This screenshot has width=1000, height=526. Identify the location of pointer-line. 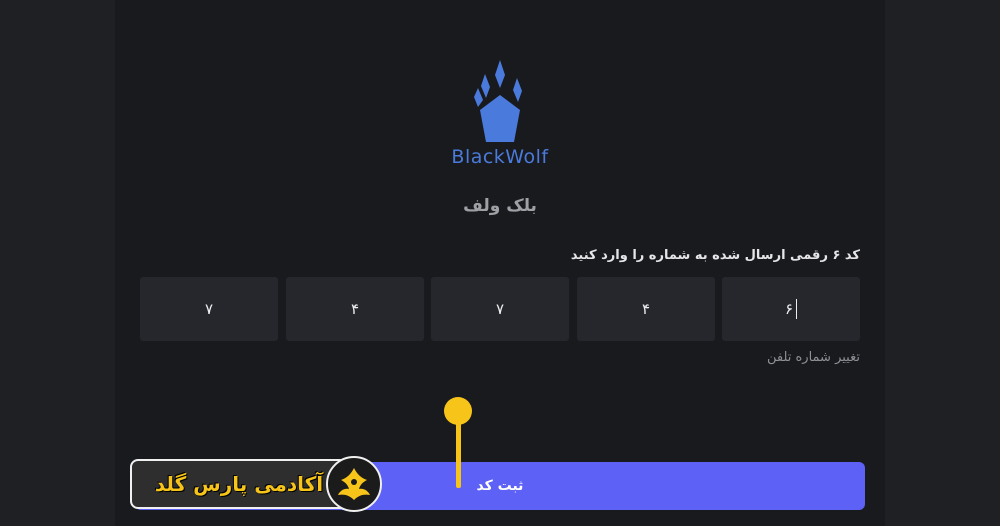
(458, 454).